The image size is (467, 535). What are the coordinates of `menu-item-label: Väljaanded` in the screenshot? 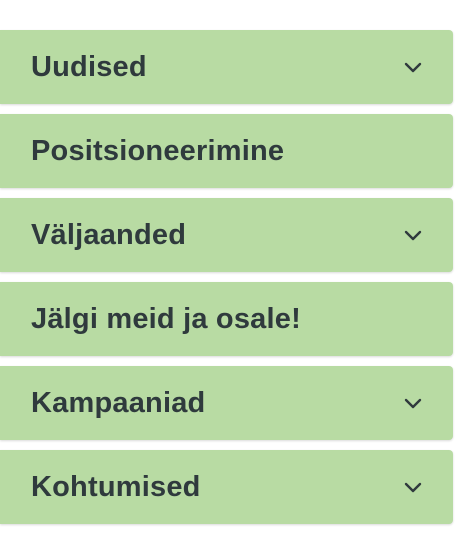 It's located at (109, 234).